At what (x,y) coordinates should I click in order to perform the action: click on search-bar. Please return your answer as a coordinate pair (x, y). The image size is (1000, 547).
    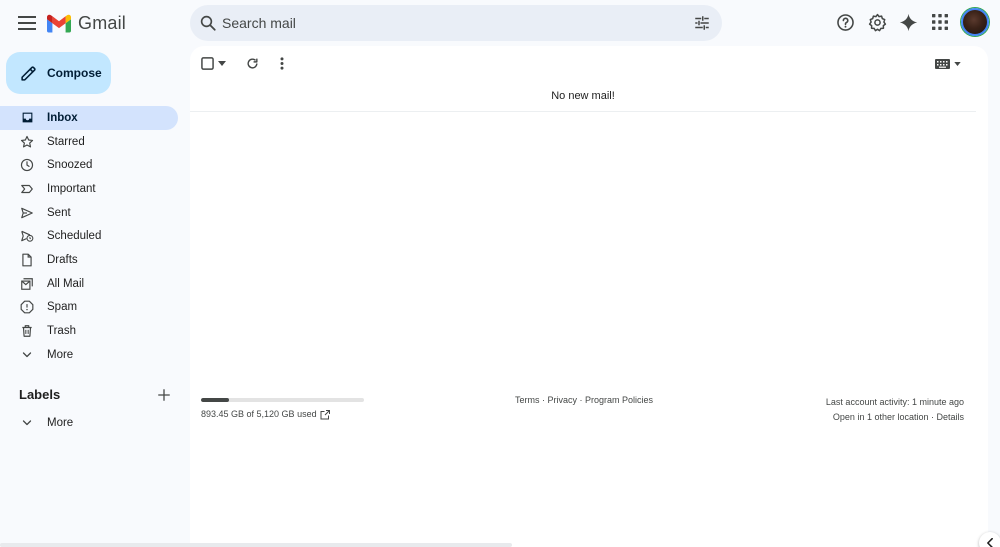
    Looking at the image, I should click on (456, 23).